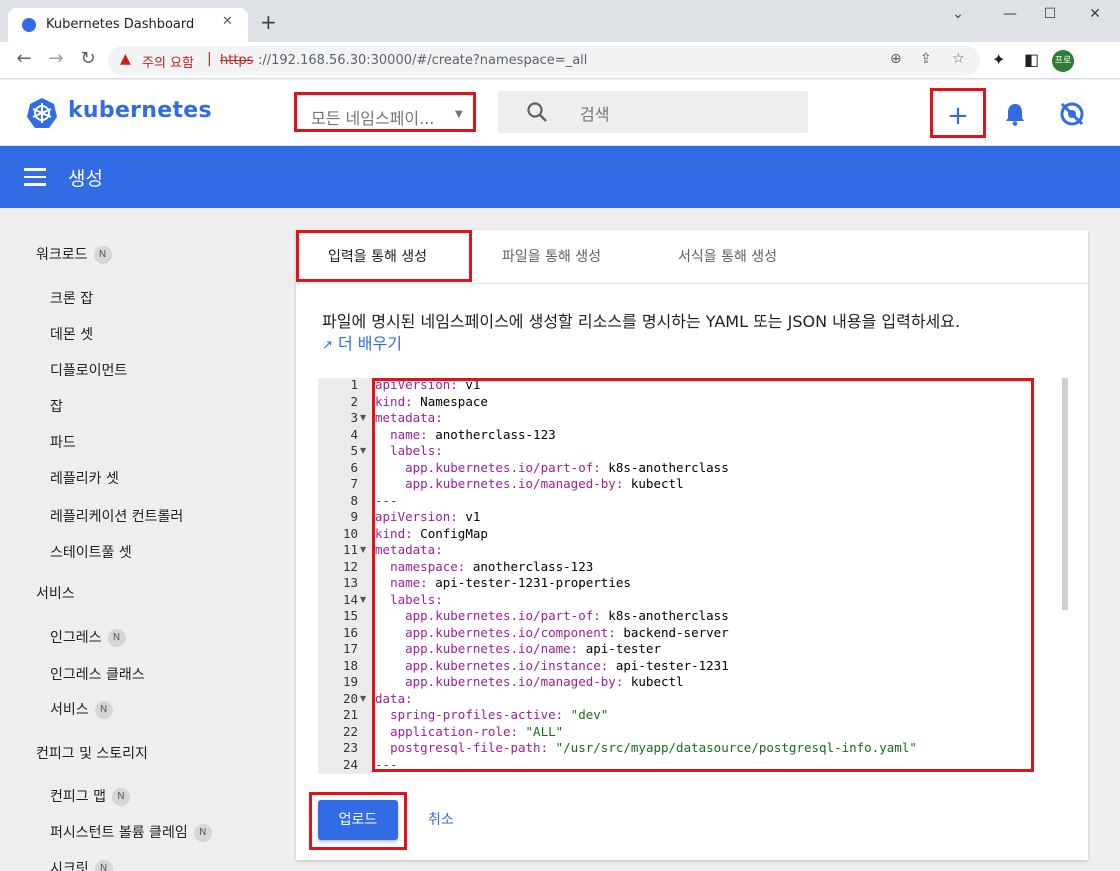 This screenshot has height=871, width=1120. What do you see at coordinates (350, 648) in the screenshot?
I see `line-number: 17` at bounding box center [350, 648].